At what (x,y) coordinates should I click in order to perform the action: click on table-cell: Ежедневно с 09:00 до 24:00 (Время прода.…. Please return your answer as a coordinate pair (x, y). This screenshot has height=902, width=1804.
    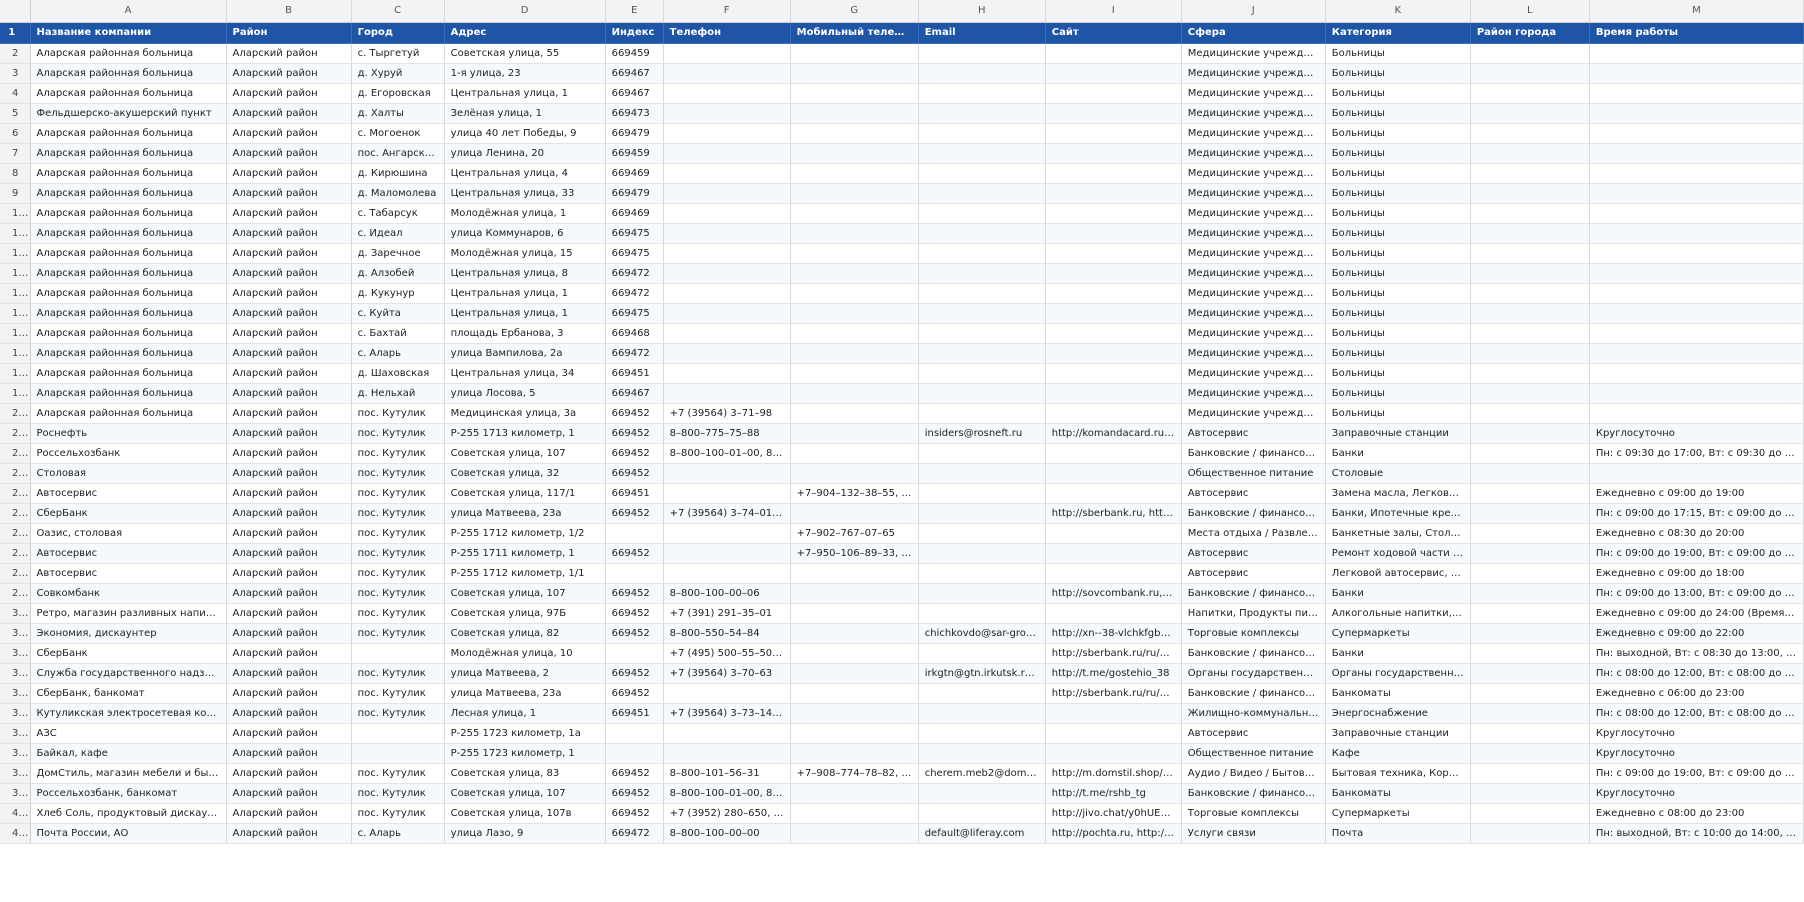
    Looking at the image, I should click on (1696, 613).